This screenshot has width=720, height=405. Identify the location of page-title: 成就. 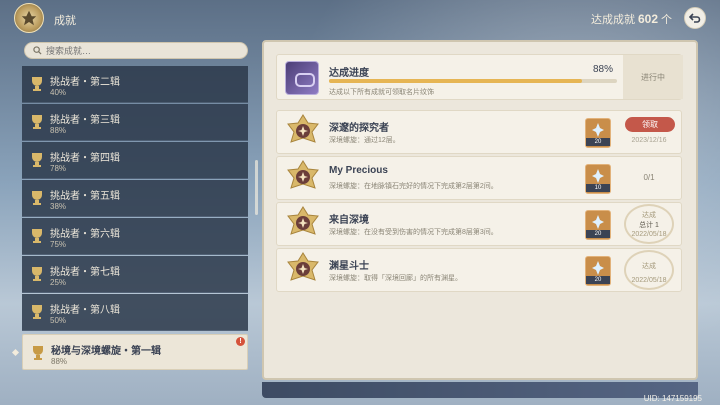
(65, 21).